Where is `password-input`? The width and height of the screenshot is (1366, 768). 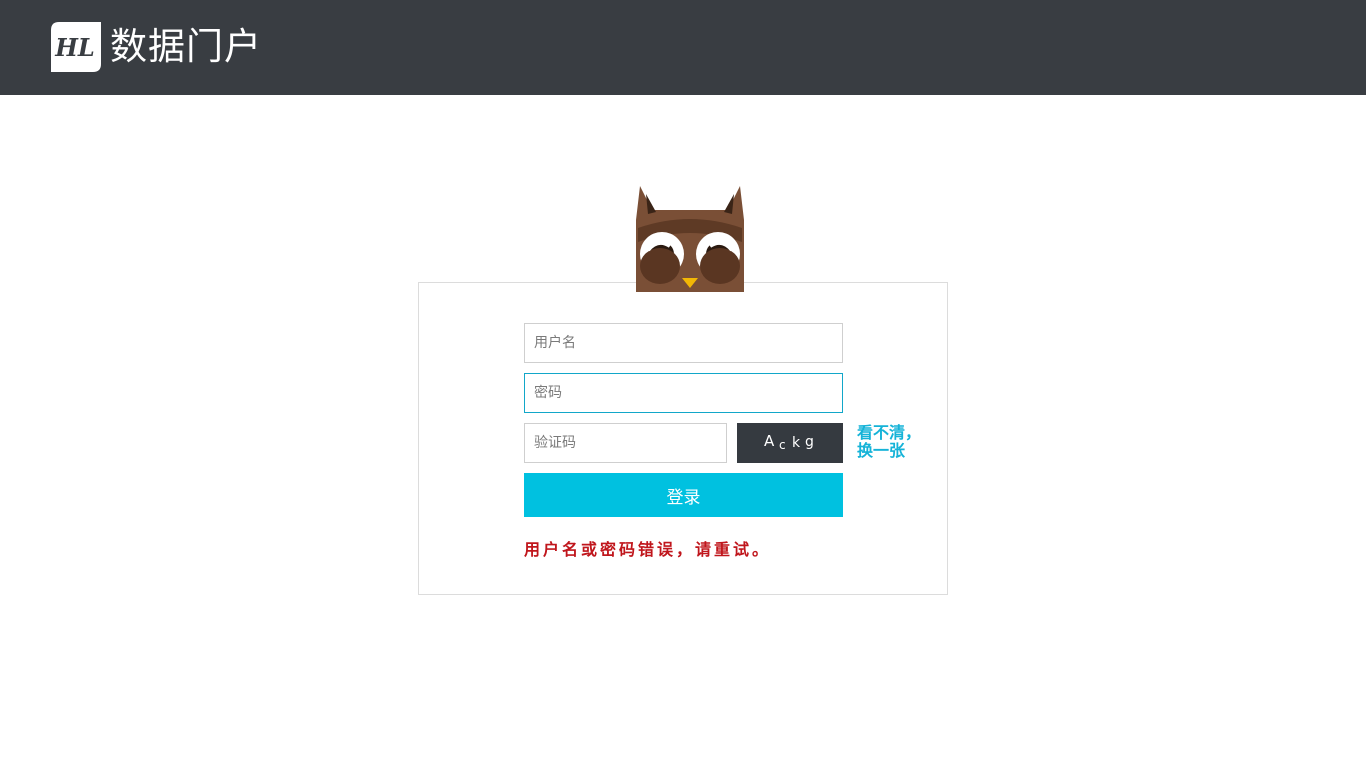 password-input is located at coordinates (683, 393).